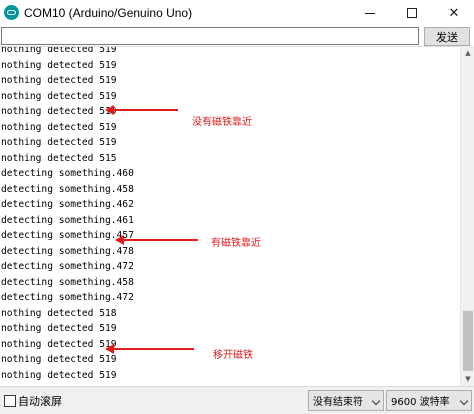 The width and height of the screenshot is (474, 414). I want to click on log-line: nothing detected 518, so click(59, 313).